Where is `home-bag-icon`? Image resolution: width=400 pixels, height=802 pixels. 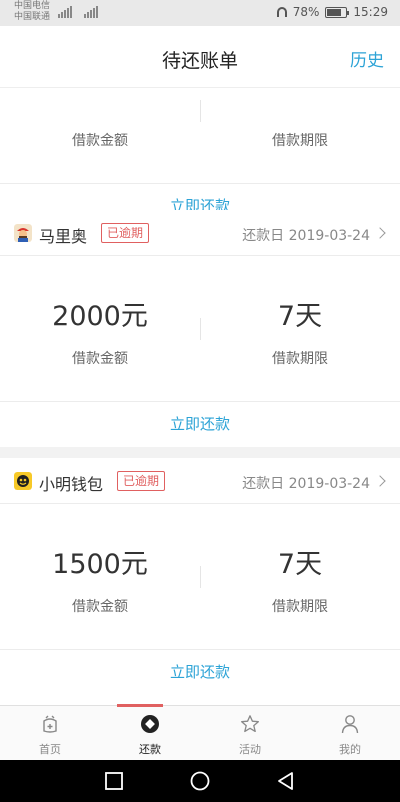 home-bag-icon is located at coordinates (50, 724).